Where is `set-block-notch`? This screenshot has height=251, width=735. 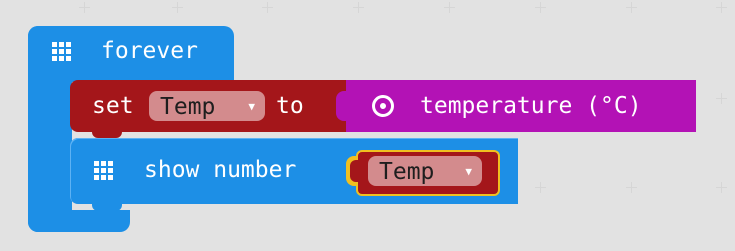
set-block-notch is located at coordinates (107, 134).